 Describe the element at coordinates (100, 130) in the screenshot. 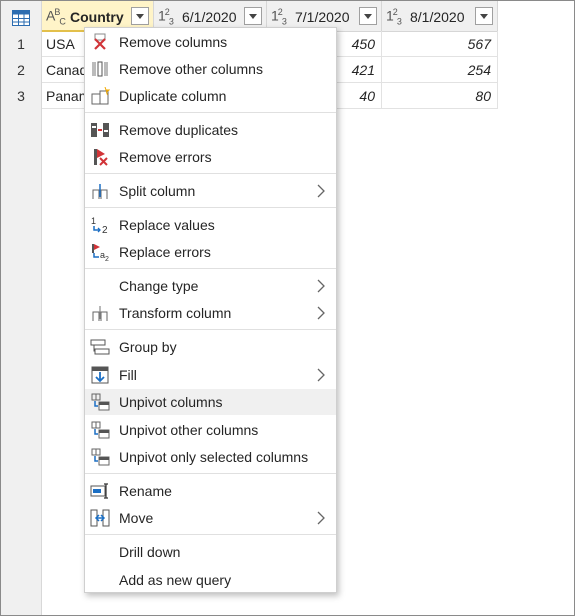

I see `remove-duplicates-icon` at that location.